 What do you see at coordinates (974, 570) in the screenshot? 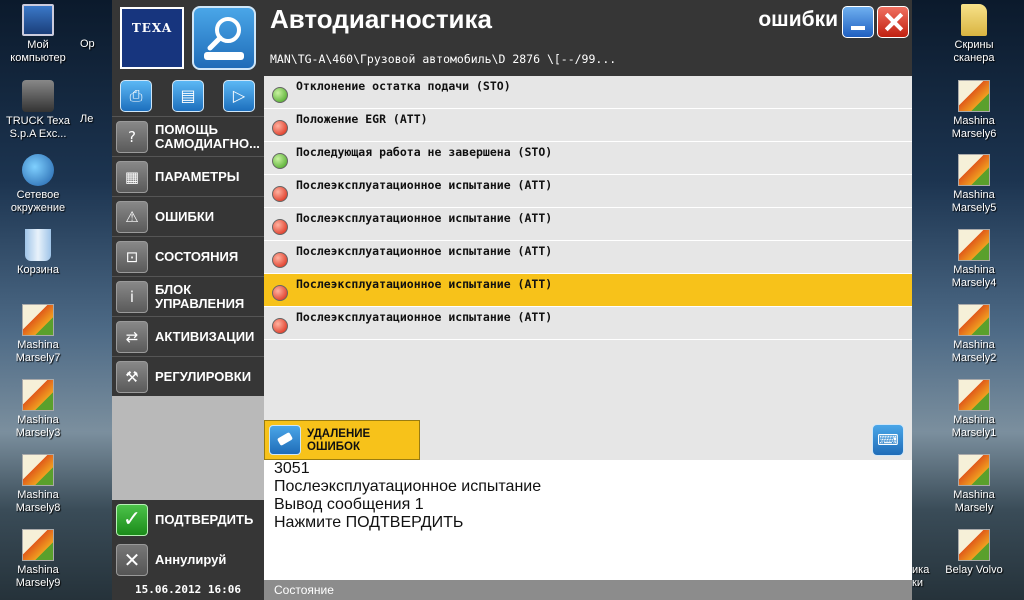
I see `desktop-icon-label: Belay Volvo` at bounding box center [974, 570].